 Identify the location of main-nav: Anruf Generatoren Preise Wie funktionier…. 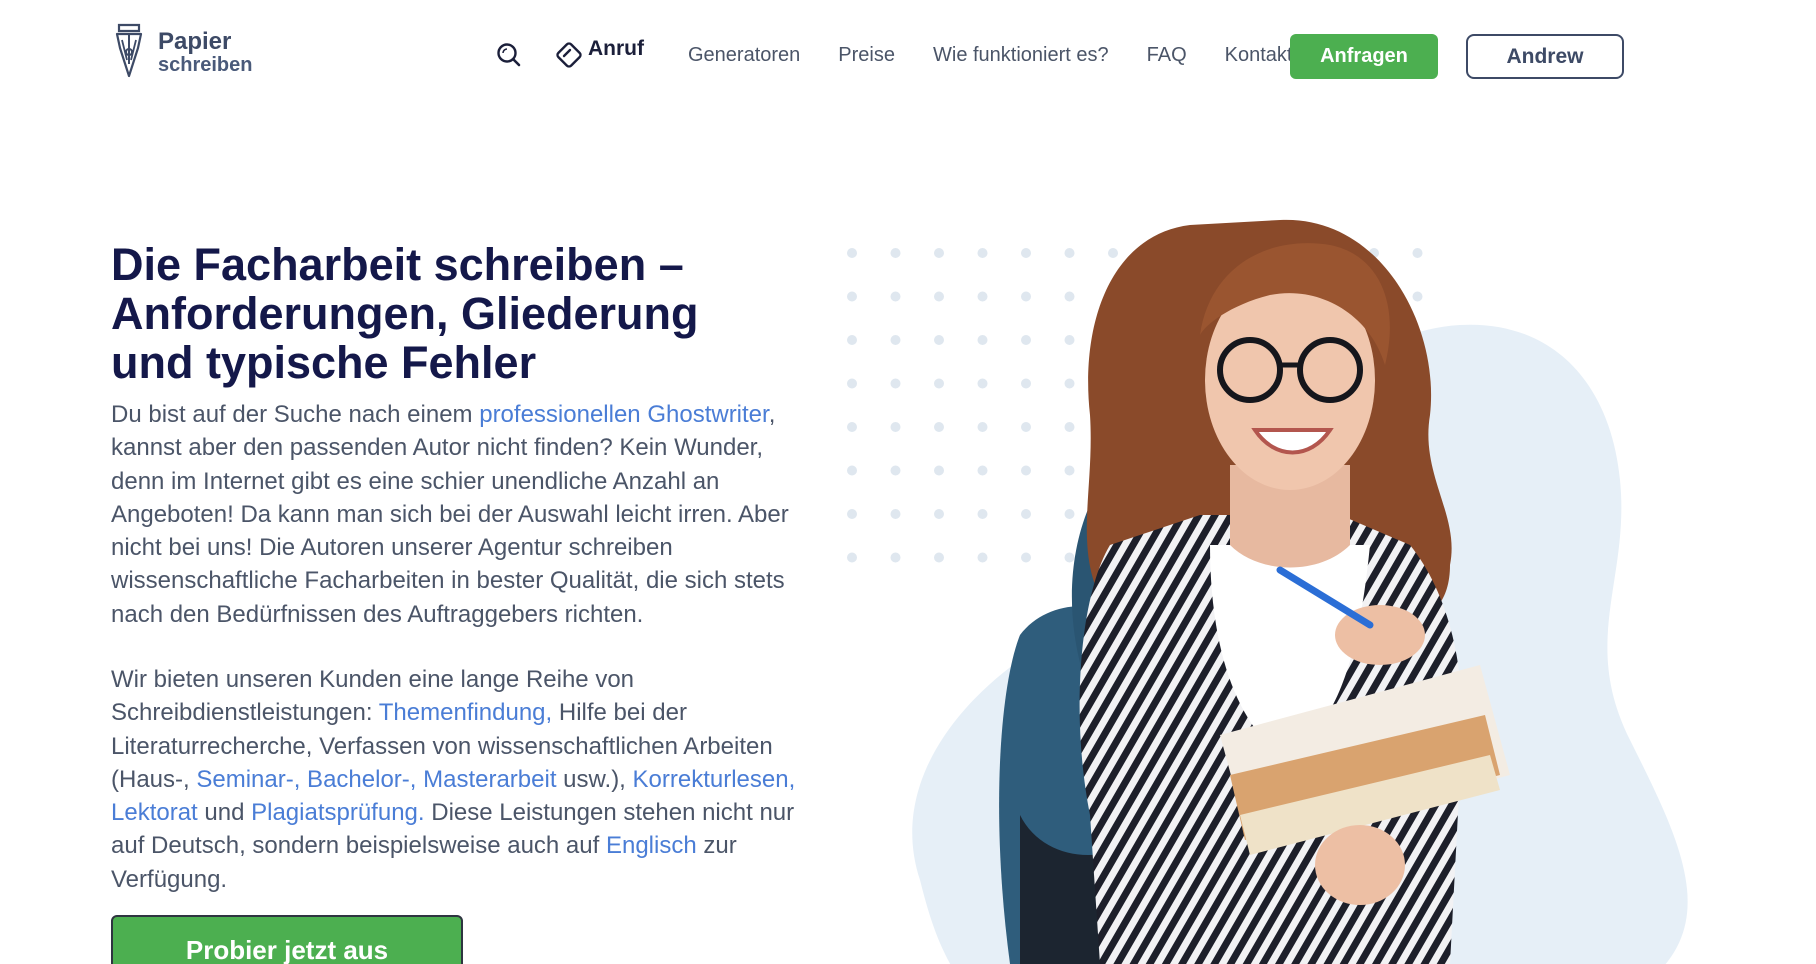
(891, 55).